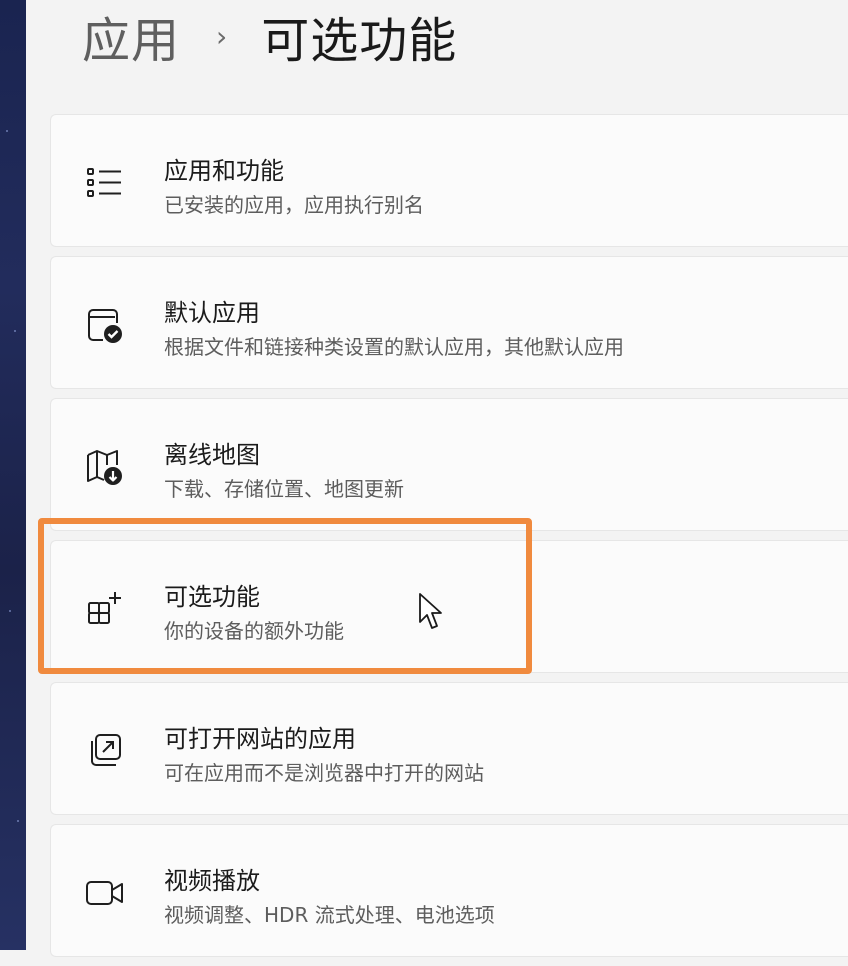  What do you see at coordinates (131, 36) in the screenshot?
I see `breadcrumb-parent-link: 应用` at bounding box center [131, 36].